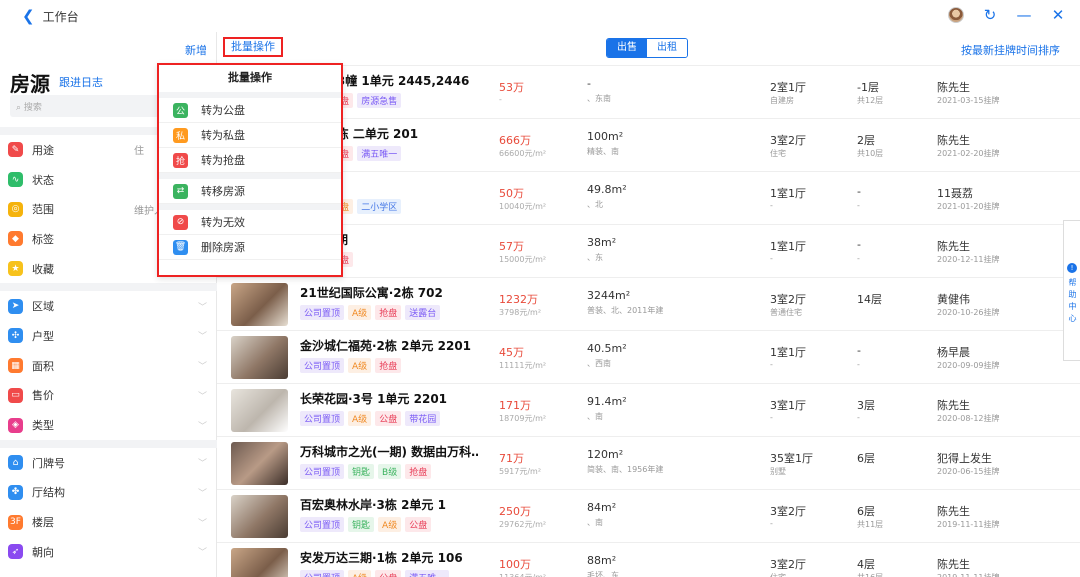 The image size is (1080, 577). I want to click on filter-icon: ⌂, so click(15, 463).